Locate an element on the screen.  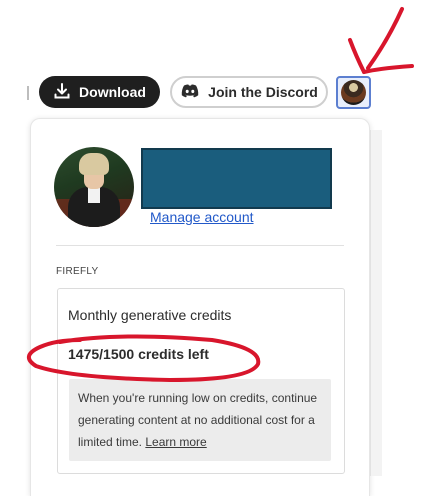
credits-title: Monthly generative credits is located at coordinates (150, 315).